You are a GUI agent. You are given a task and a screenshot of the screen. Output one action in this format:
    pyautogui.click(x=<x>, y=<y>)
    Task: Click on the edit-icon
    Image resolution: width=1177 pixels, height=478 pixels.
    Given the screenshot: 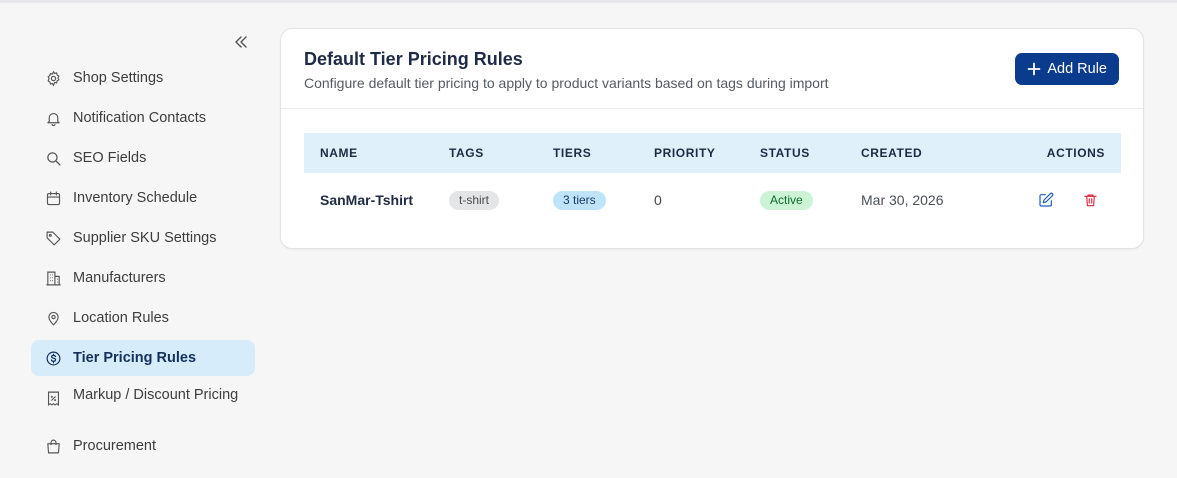 What is the action you would take?
    pyautogui.click(x=1046, y=200)
    